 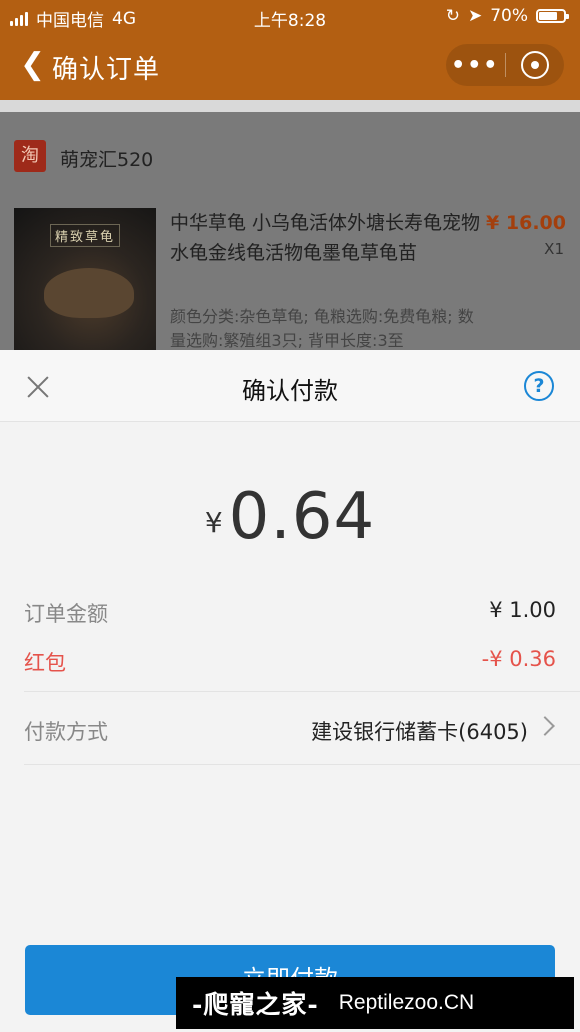 I want to click on price-value: 16.00, so click(x=535, y=223).